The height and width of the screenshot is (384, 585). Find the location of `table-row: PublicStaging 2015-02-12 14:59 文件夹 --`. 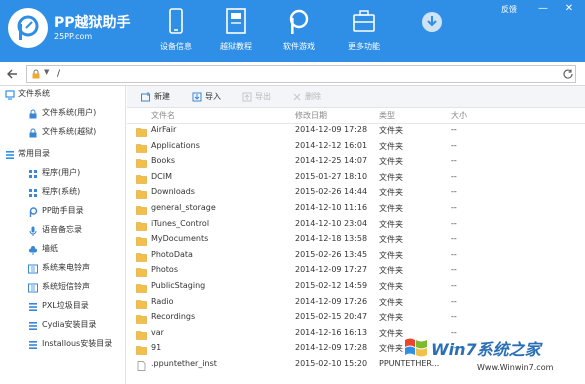

table-row: PublicStaging 2015-02-12 14:59 文件夹 -- is located at coordinates (356, 288).